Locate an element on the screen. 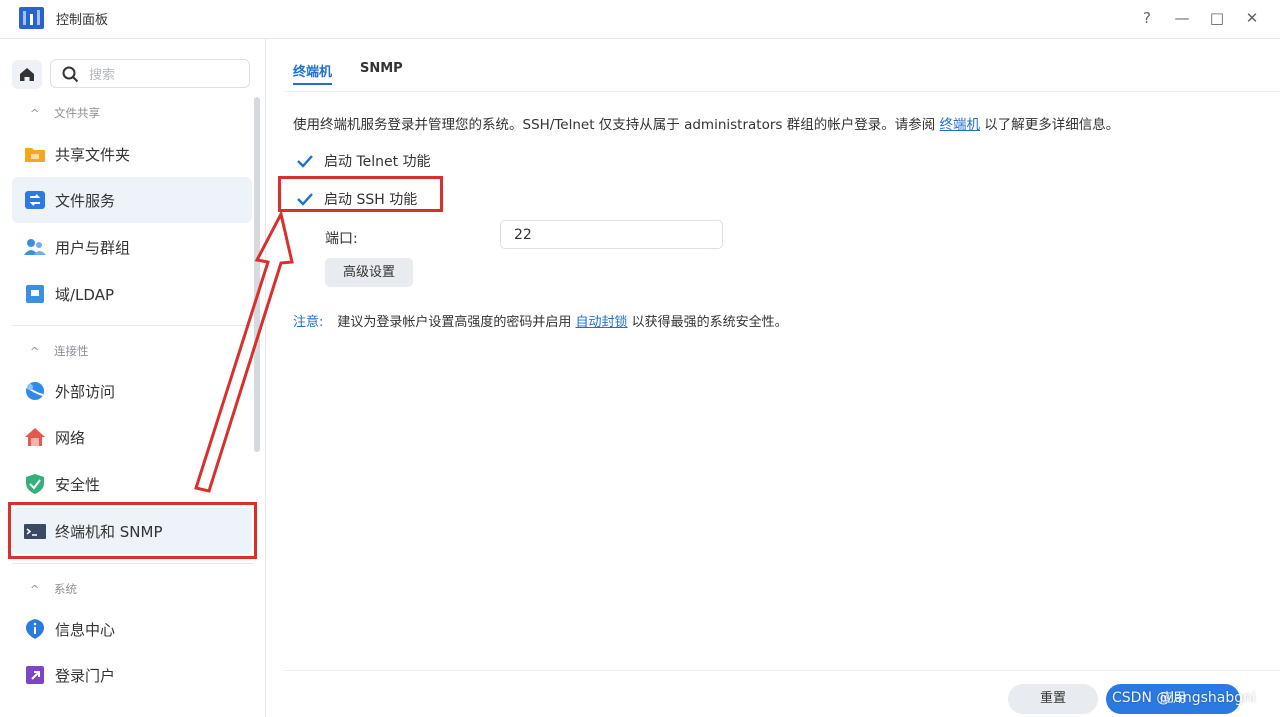 The height and width of the screenshot is (717, 1280). sidebar-item-label: 共享文件夹 is located at coordinates (93, 155).